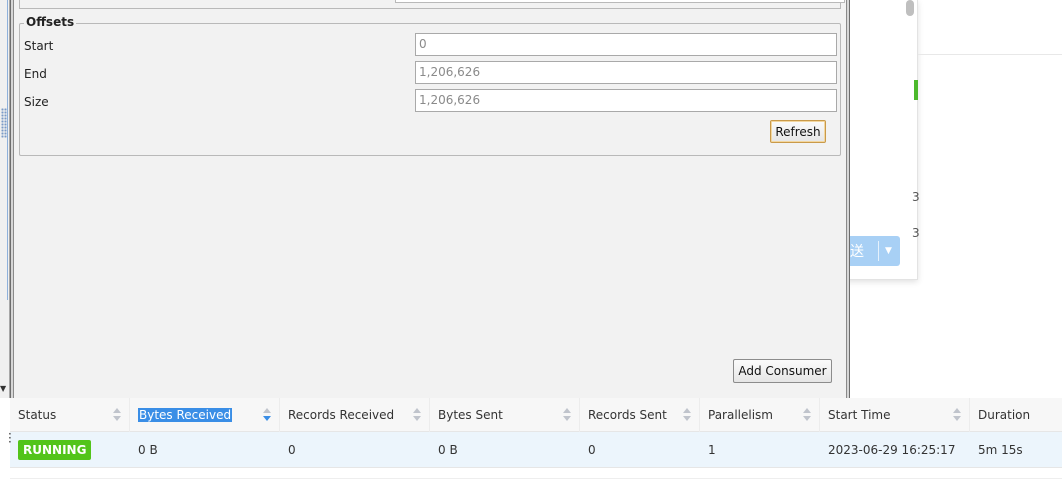  What do you see at coordinates (536, 478) in the screenshot?
I see `table-bottom-border` at bounding box center [536, 478].